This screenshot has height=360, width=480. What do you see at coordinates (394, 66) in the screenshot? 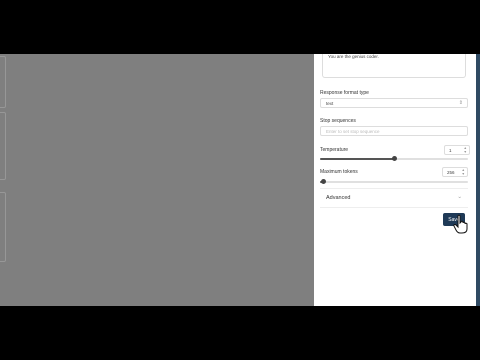
I see `system-message-textarea: You are the genius coder.` at bounding box center [394, 66].